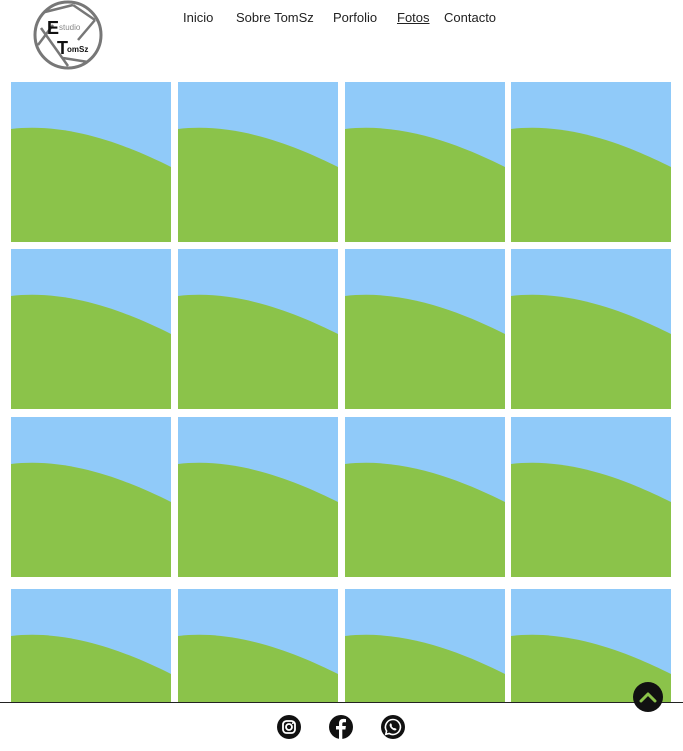 The height and width of the screenshot is (751, 683). Describe the element at coordinates (77, 49) in the screenshot. I see `logo-word-omsz: omSz` at that location.